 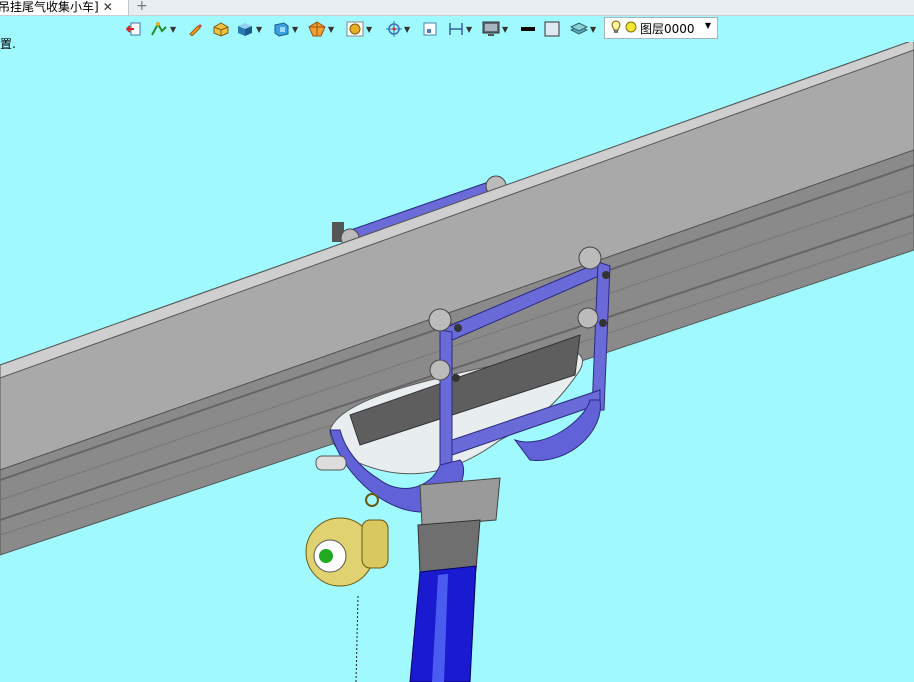 I want to click on exhaust-hose, so click(x=455, y=579).